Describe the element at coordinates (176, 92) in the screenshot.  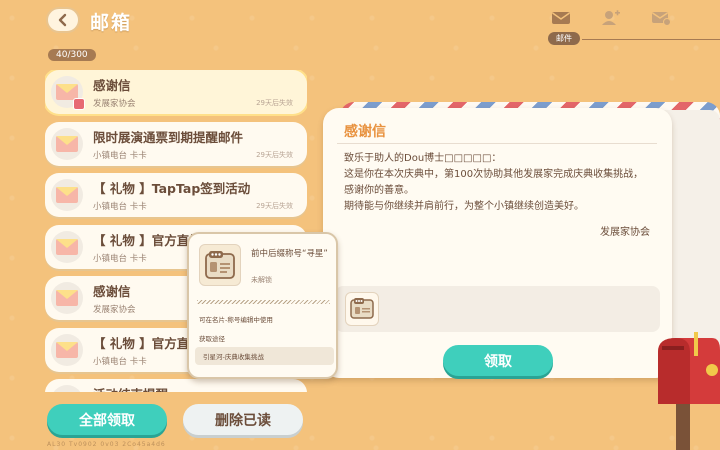
I see `mail-item: 感谢信 发展家协会 29天后失效` at that location.